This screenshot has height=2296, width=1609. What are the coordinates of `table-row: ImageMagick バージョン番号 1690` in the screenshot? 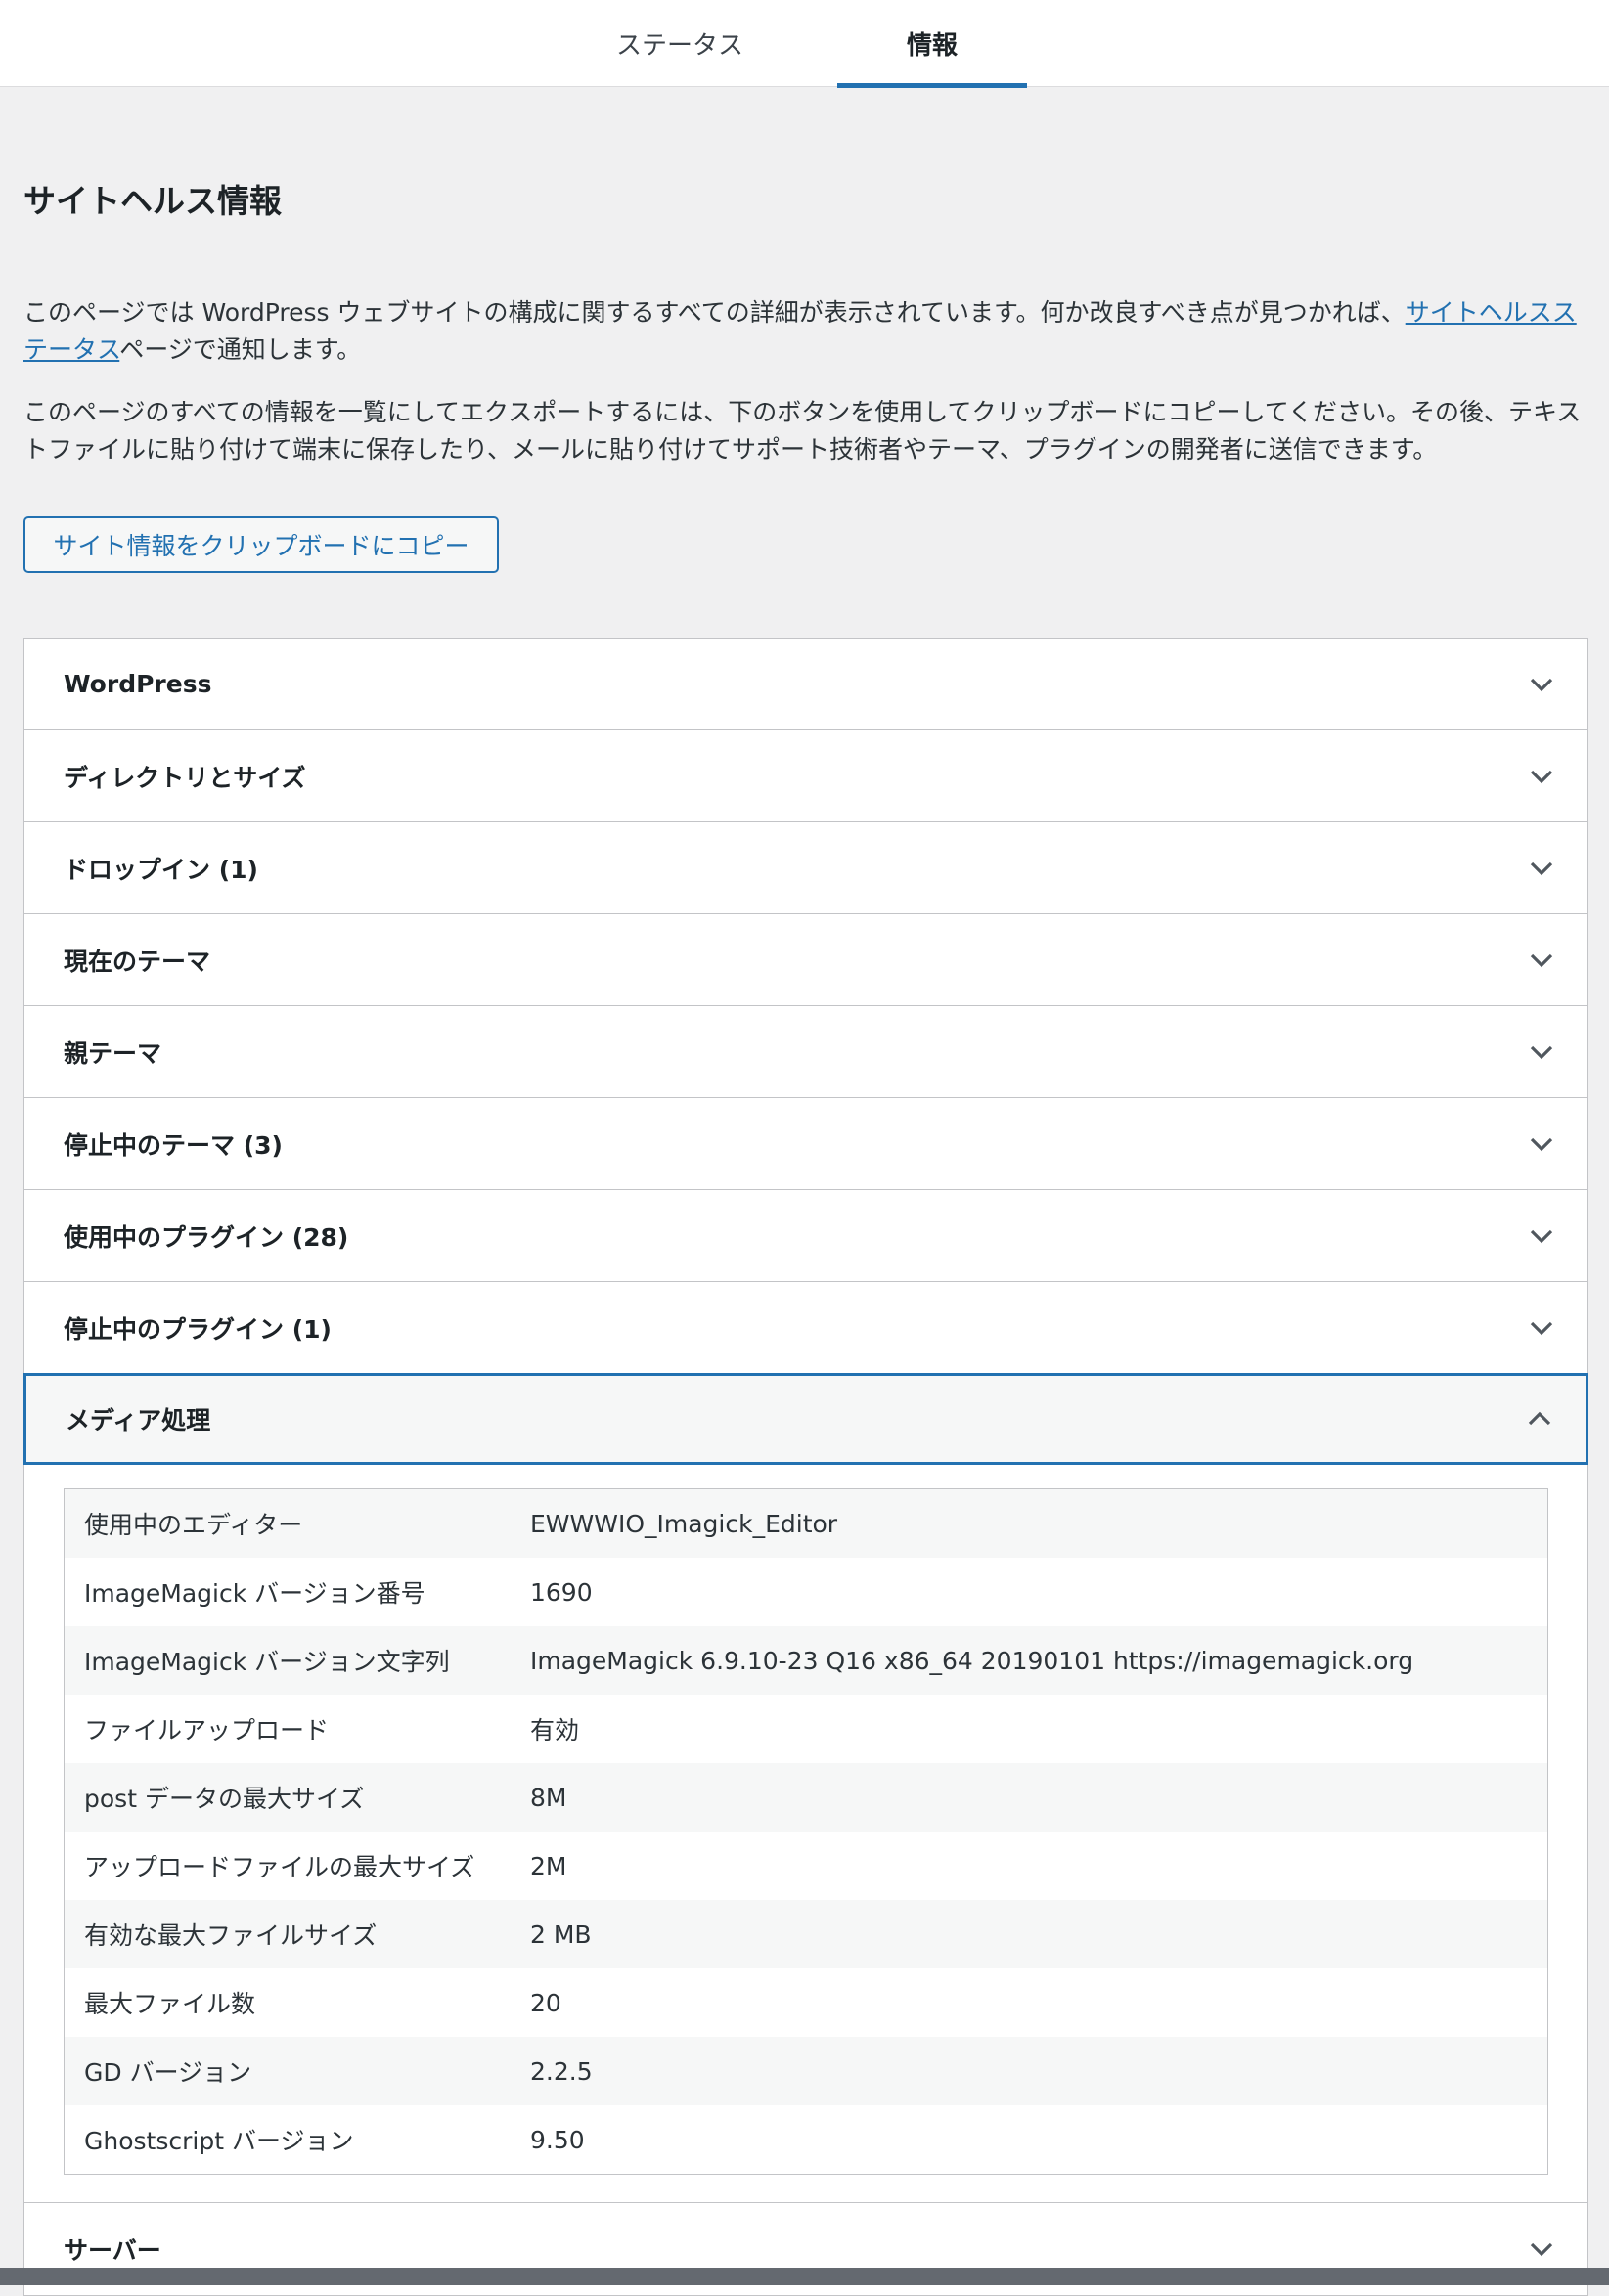 It's located at (806, 1592).